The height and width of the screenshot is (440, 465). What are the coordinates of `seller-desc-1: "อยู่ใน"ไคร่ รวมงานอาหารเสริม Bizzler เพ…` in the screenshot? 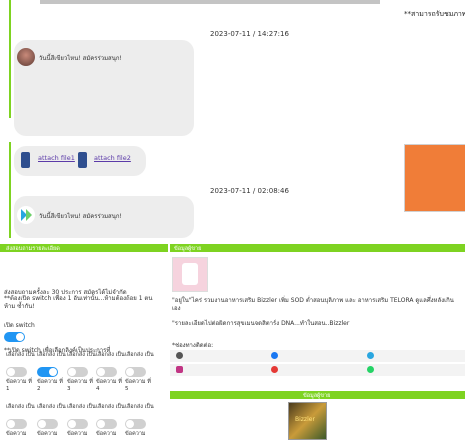 It's located at (313, 304).